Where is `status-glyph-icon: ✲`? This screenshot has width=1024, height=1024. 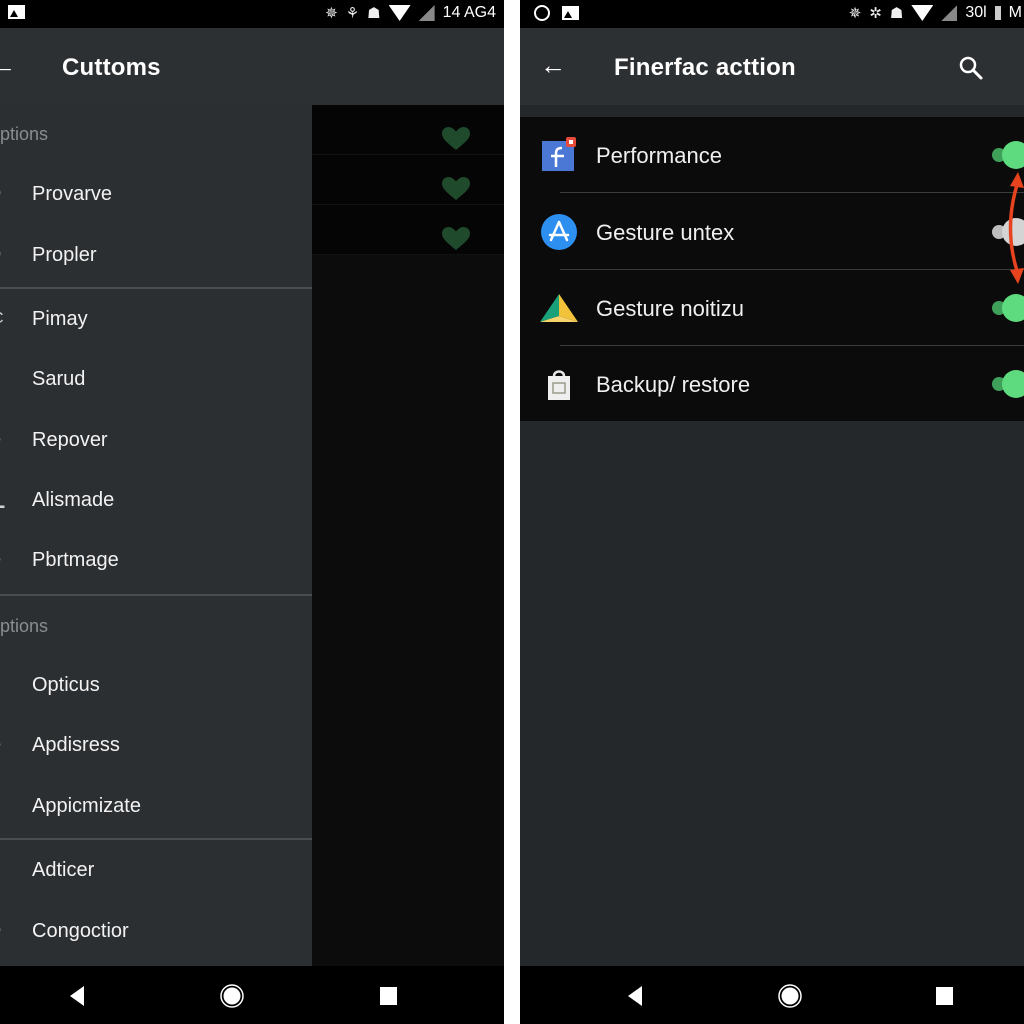 status-glyph-icon: ✲ is located at coordinates (875, 13).